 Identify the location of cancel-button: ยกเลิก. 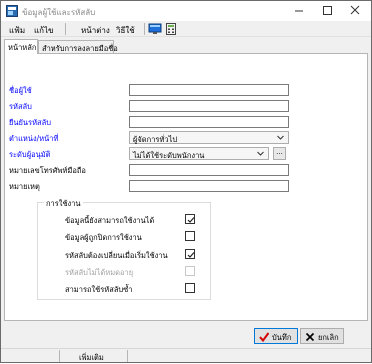
(322, 336).